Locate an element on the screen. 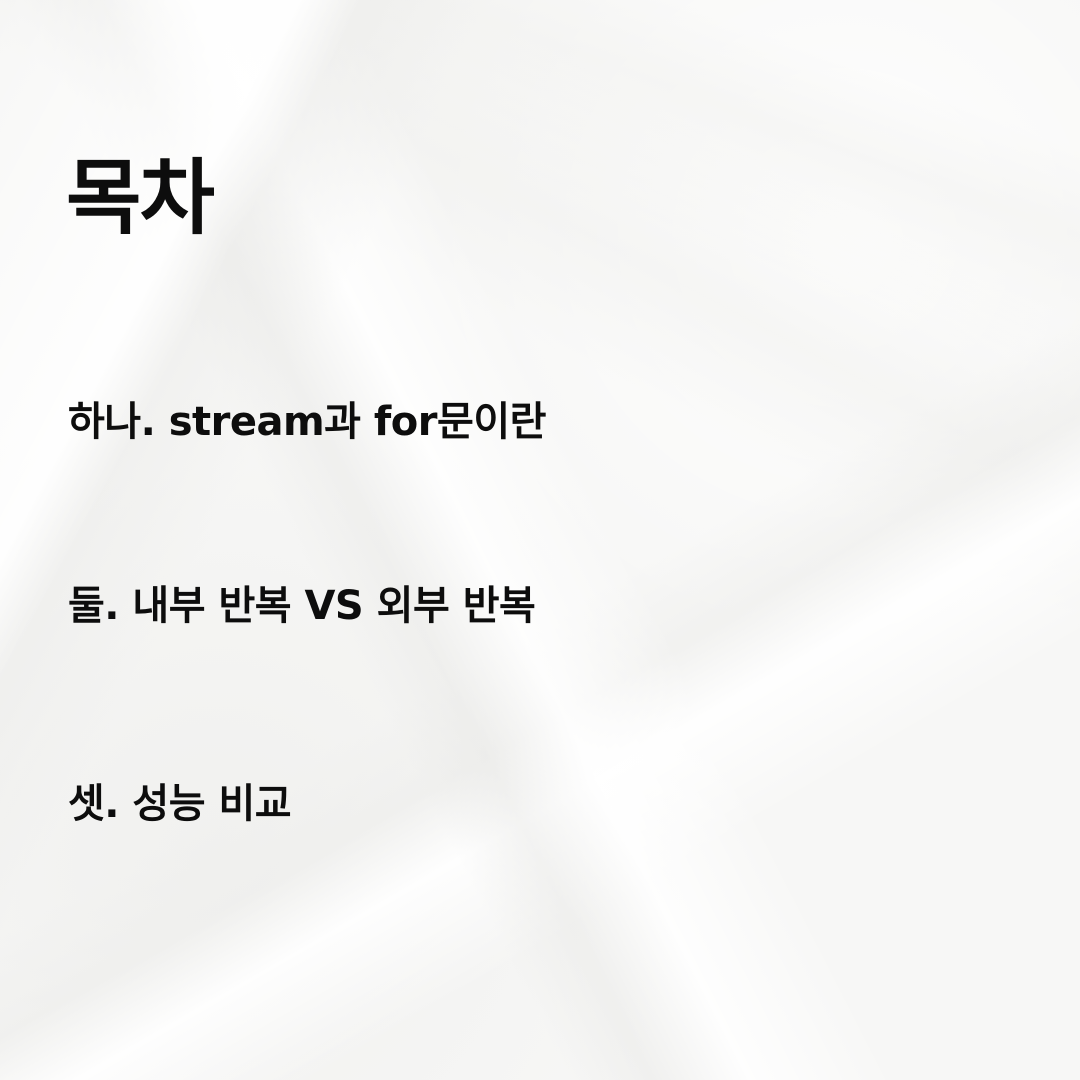  toc-item-3: 셋. 성능 비교 is located at coordinates (180, 804).